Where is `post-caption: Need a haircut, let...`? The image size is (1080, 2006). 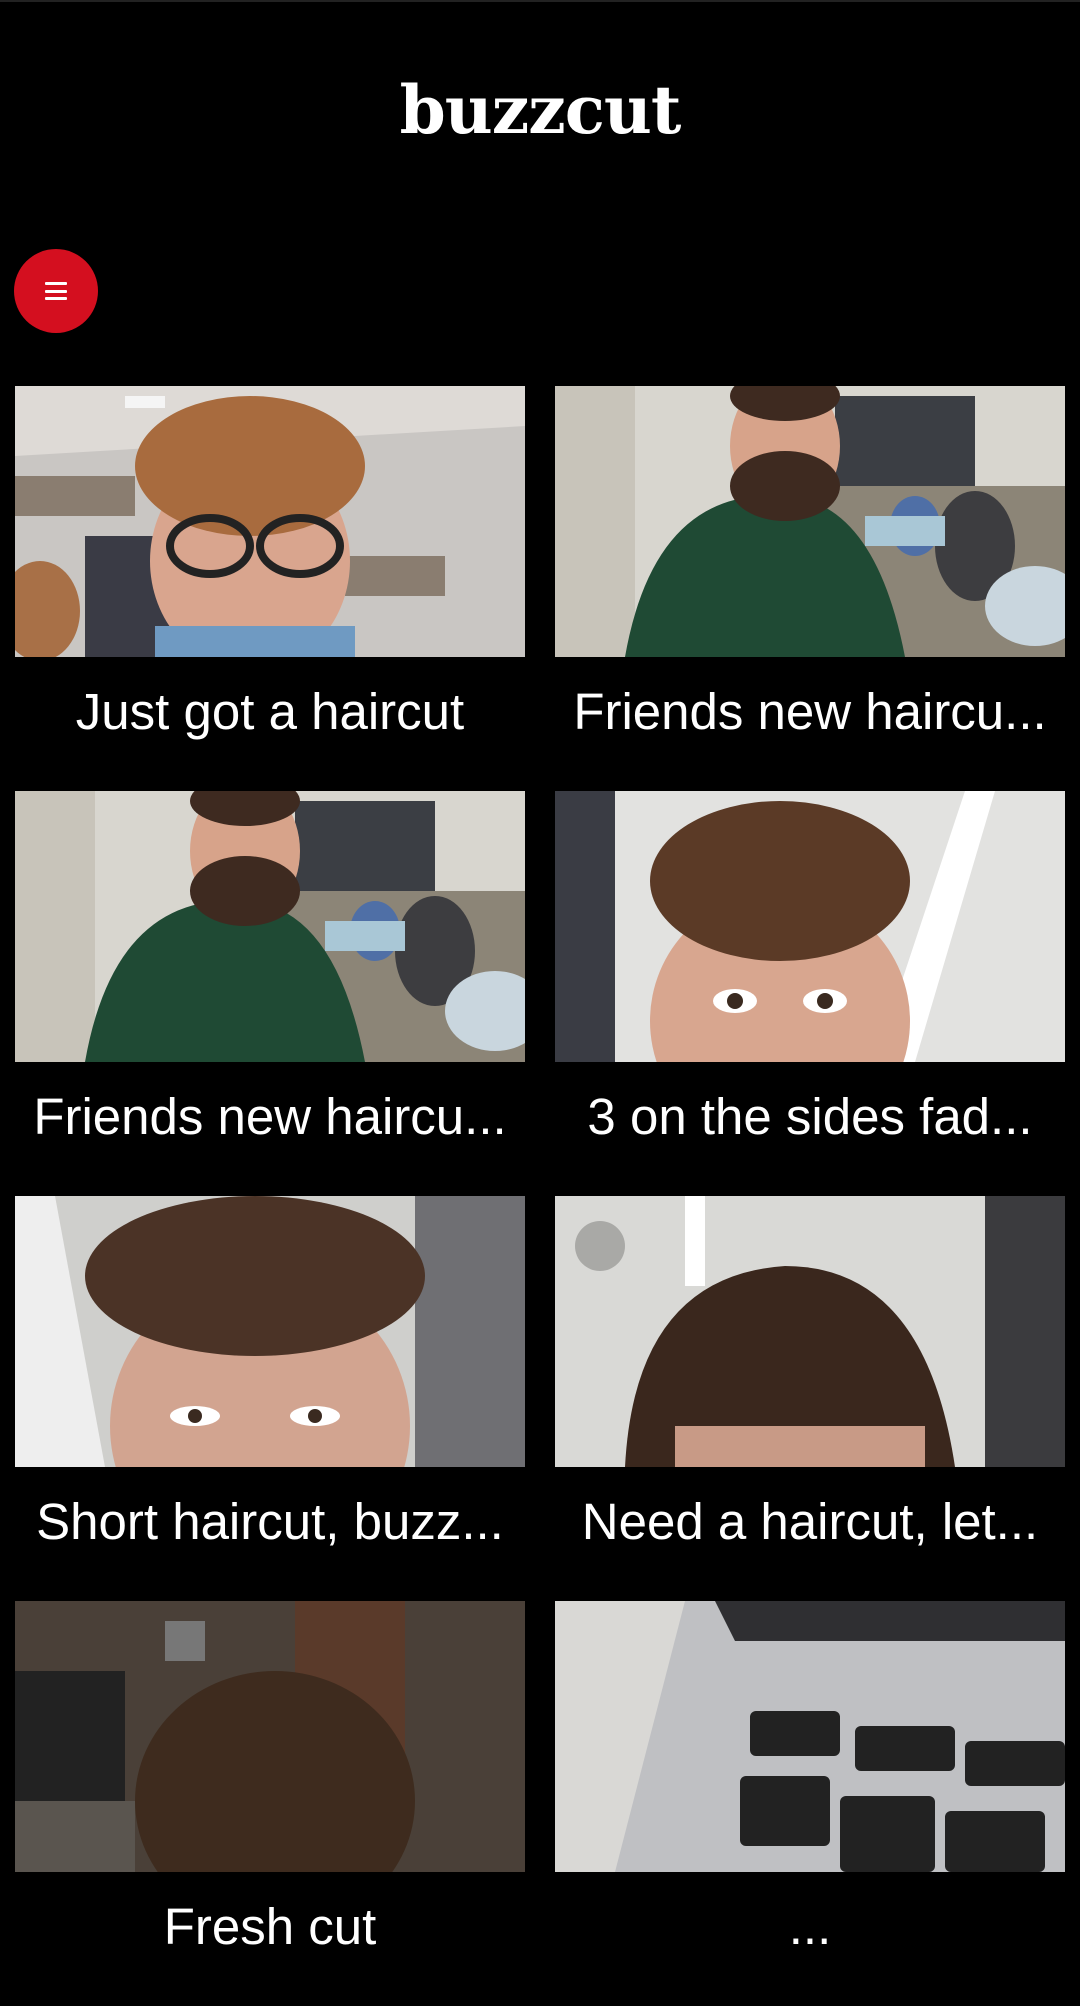
post-caption: Need a haircut, let... is located at coordinates (810, 1521).